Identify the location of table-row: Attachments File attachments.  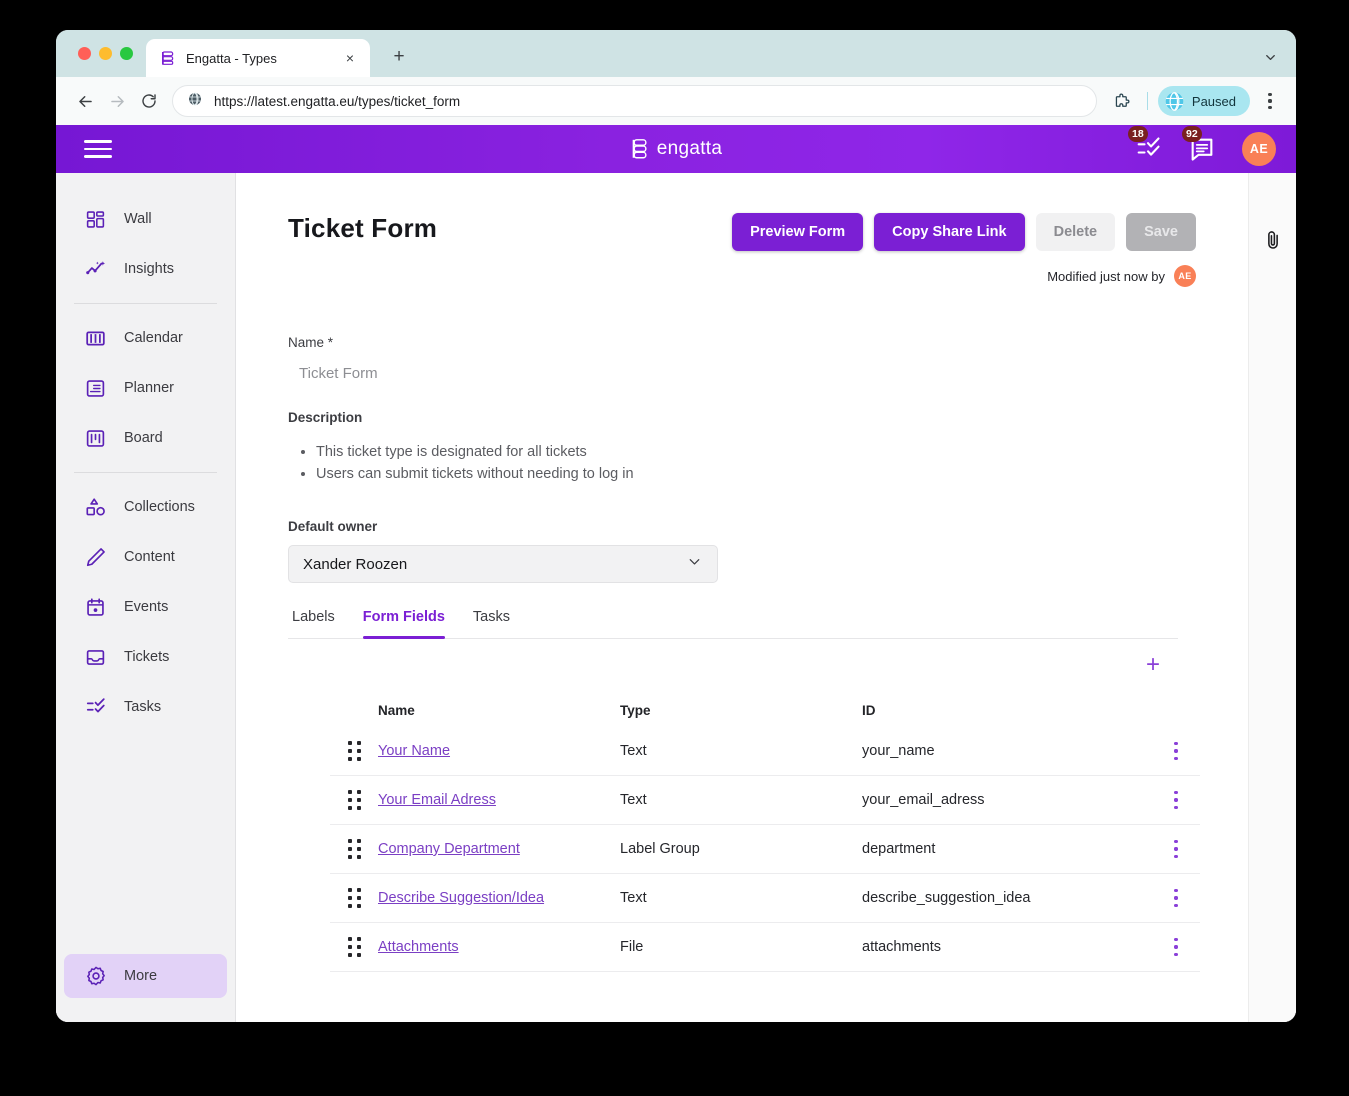
(765, 947).